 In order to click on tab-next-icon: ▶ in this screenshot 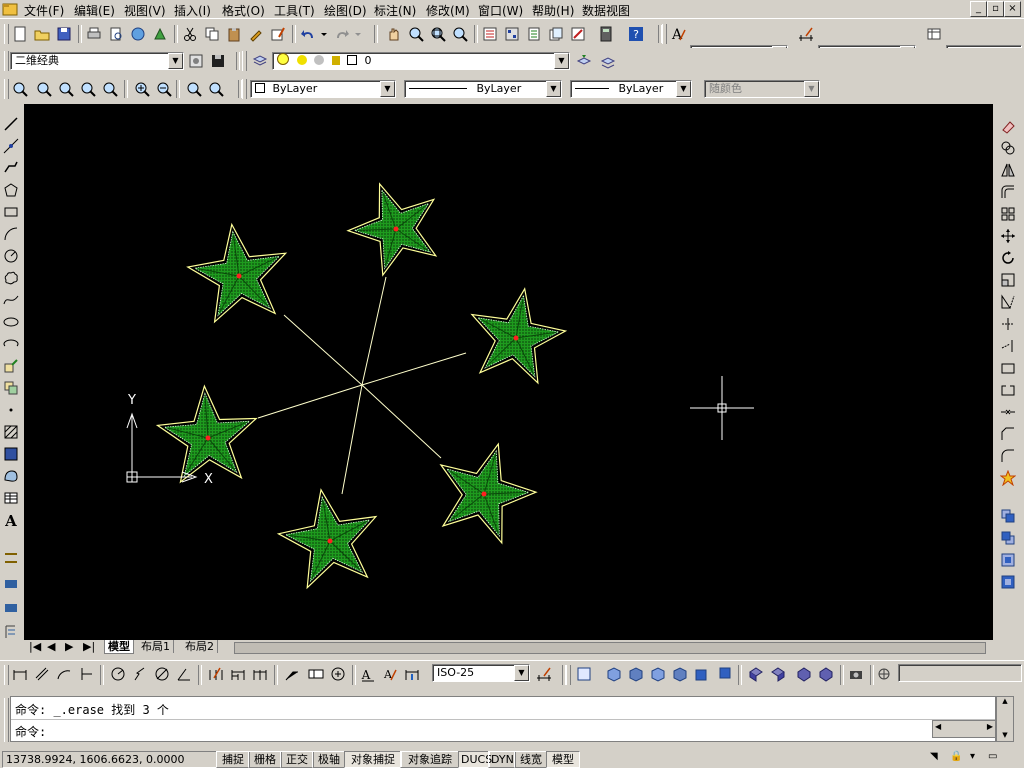, I will do `click(69, 646)`.